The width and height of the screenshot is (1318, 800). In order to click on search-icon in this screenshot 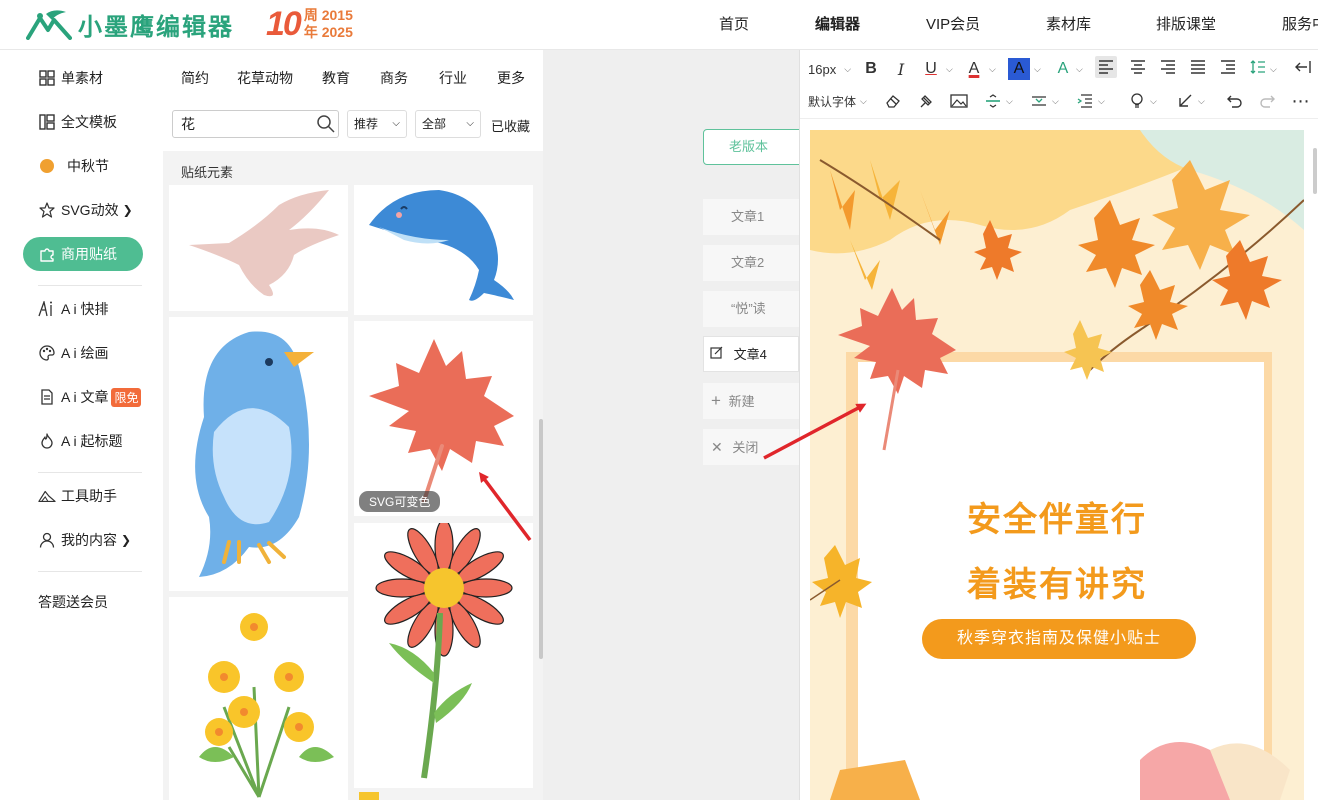, I will do `click(326, 124)`.